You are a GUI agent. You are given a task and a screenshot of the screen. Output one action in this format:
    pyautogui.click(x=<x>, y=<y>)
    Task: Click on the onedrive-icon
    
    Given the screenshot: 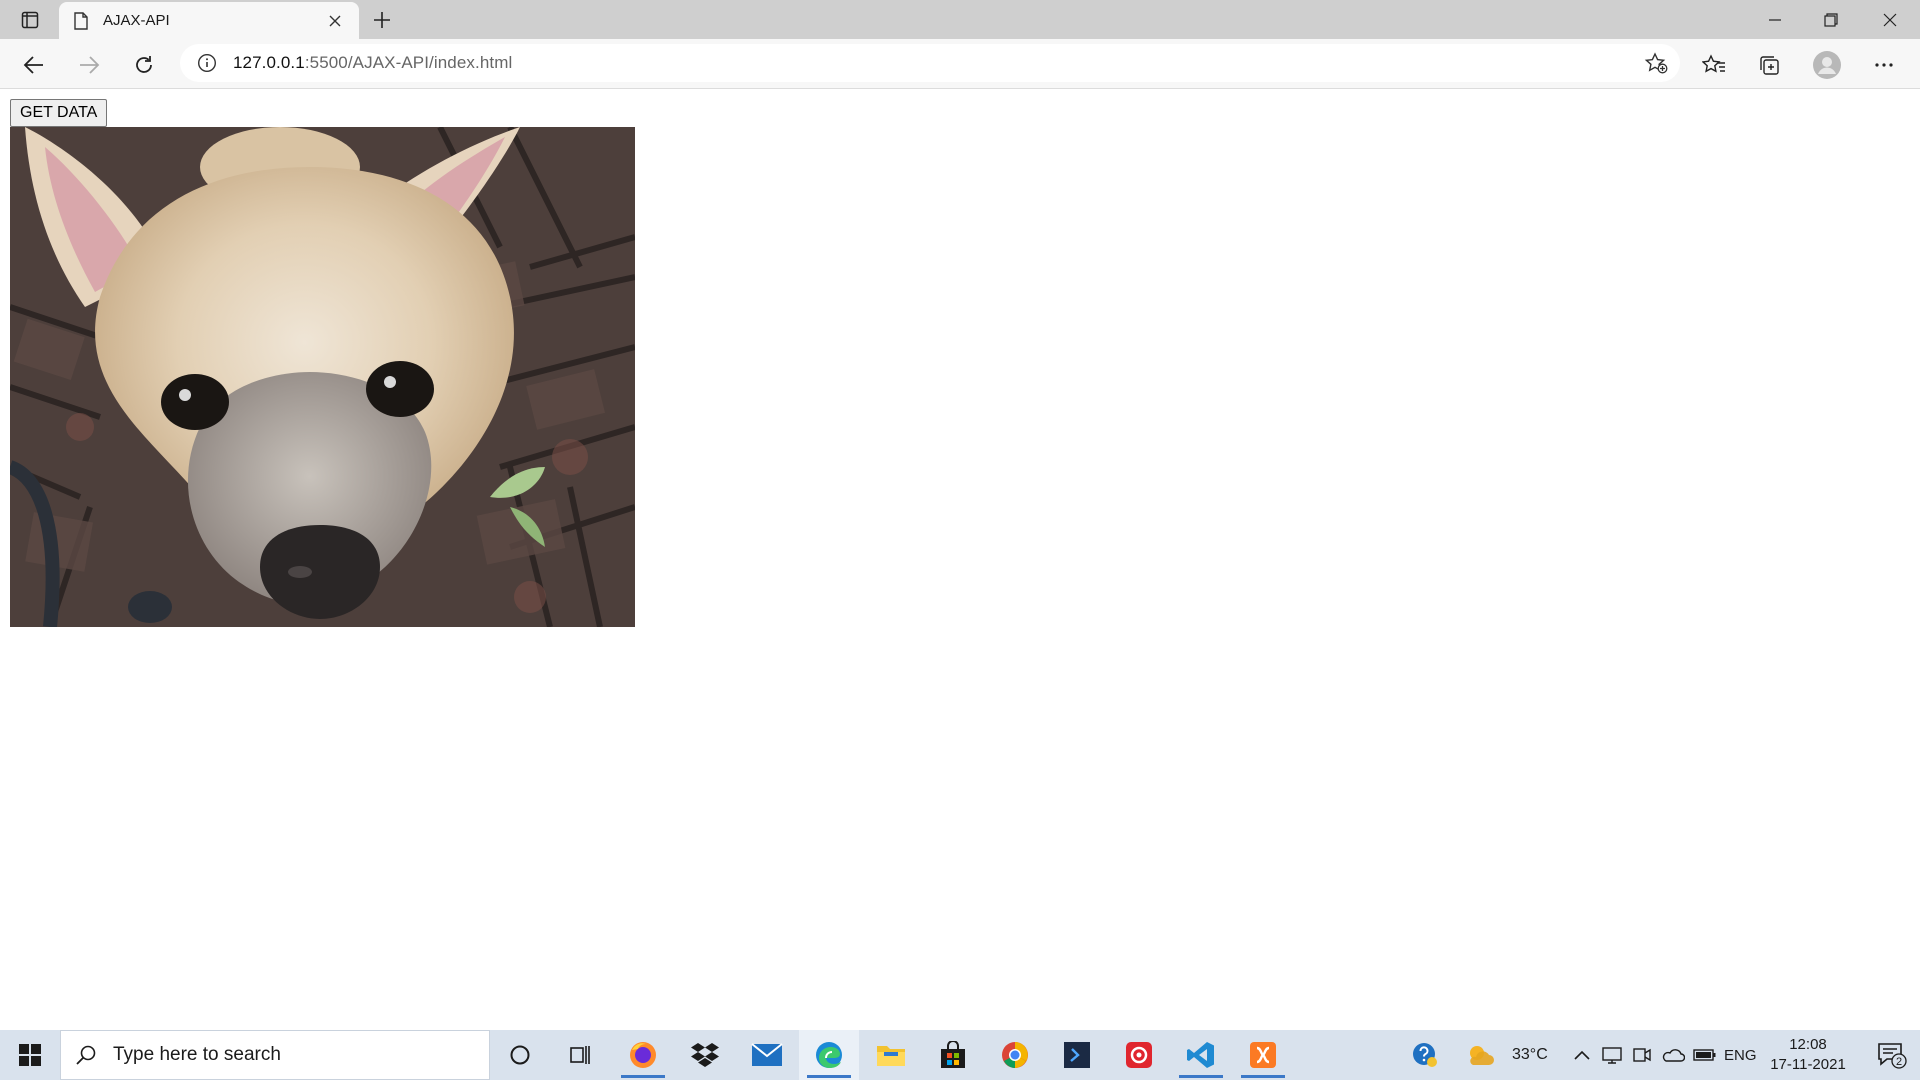 What is the action you would take?
    pyautogui.click(x=1673, y=1055)
    